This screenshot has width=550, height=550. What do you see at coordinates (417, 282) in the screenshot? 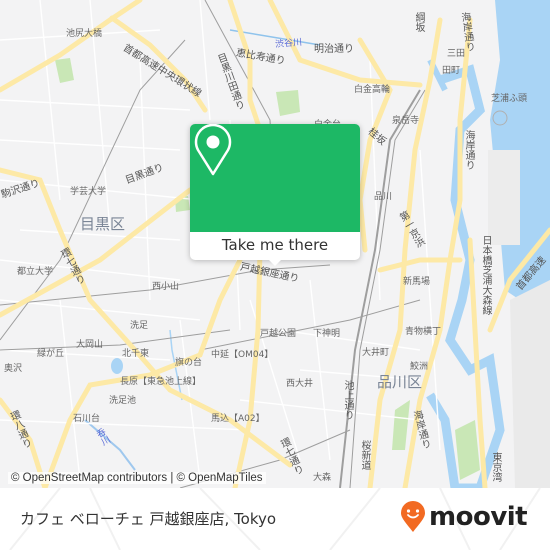
I see `place-label: 新馬場` at bounding box center [417, 282].